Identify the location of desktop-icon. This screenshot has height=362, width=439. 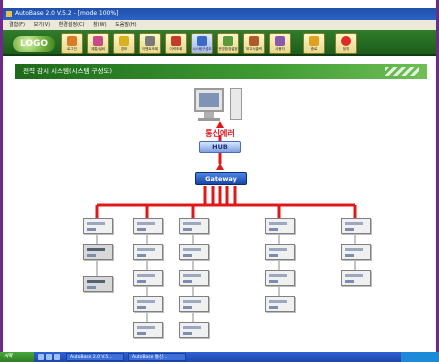
(41, 357).